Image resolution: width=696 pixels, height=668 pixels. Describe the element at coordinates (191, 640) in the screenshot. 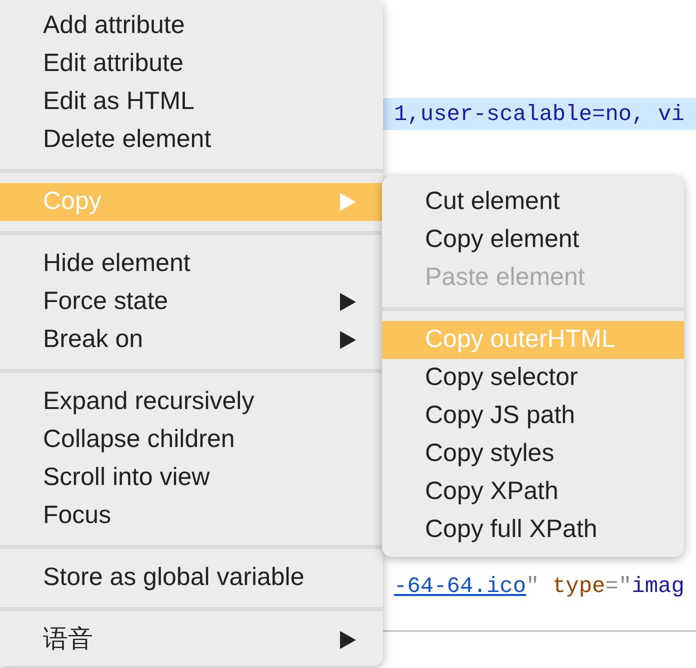

I see `menu-item: 语音` at that location.